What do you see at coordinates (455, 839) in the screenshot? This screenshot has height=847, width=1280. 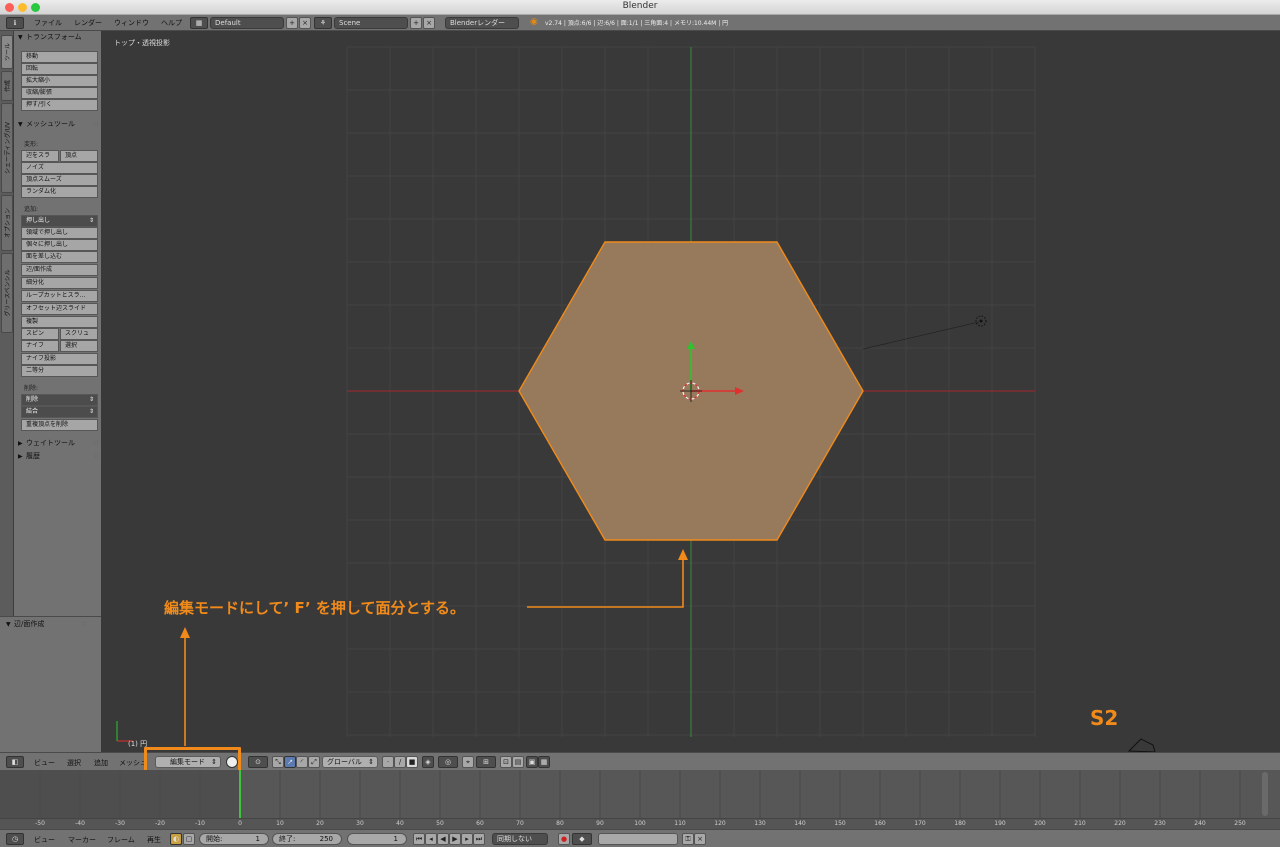 I see `play-icon: ▶` at bounding box center [455, 839].